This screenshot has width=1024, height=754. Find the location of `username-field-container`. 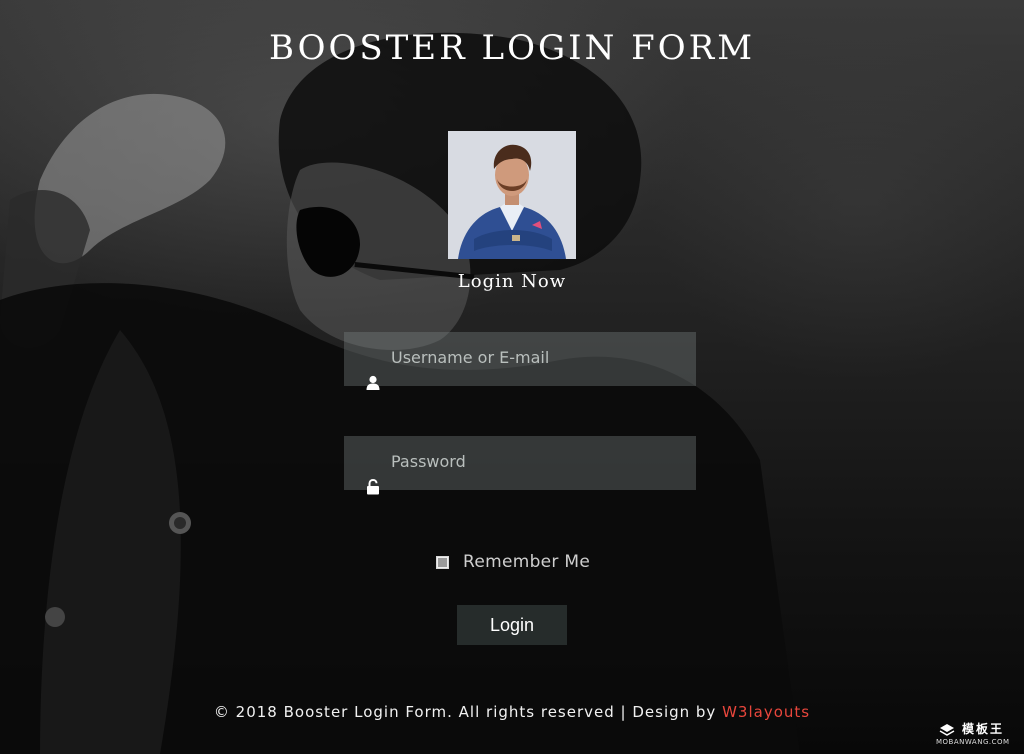

username-field-container is located at coordinates (520, 361).